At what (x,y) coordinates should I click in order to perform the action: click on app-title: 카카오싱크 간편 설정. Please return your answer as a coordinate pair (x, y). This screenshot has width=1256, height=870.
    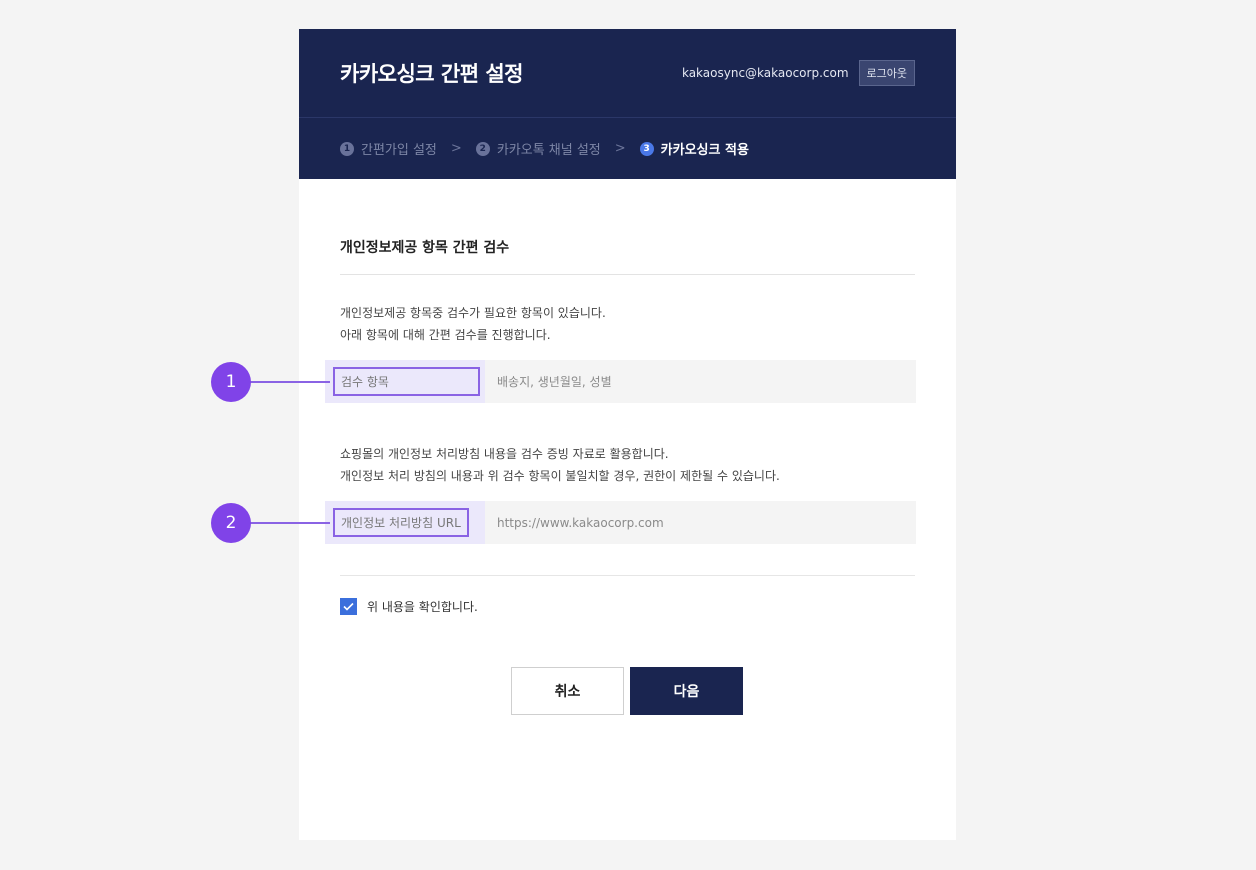
    Looking at the image, I should click on (432, 74).